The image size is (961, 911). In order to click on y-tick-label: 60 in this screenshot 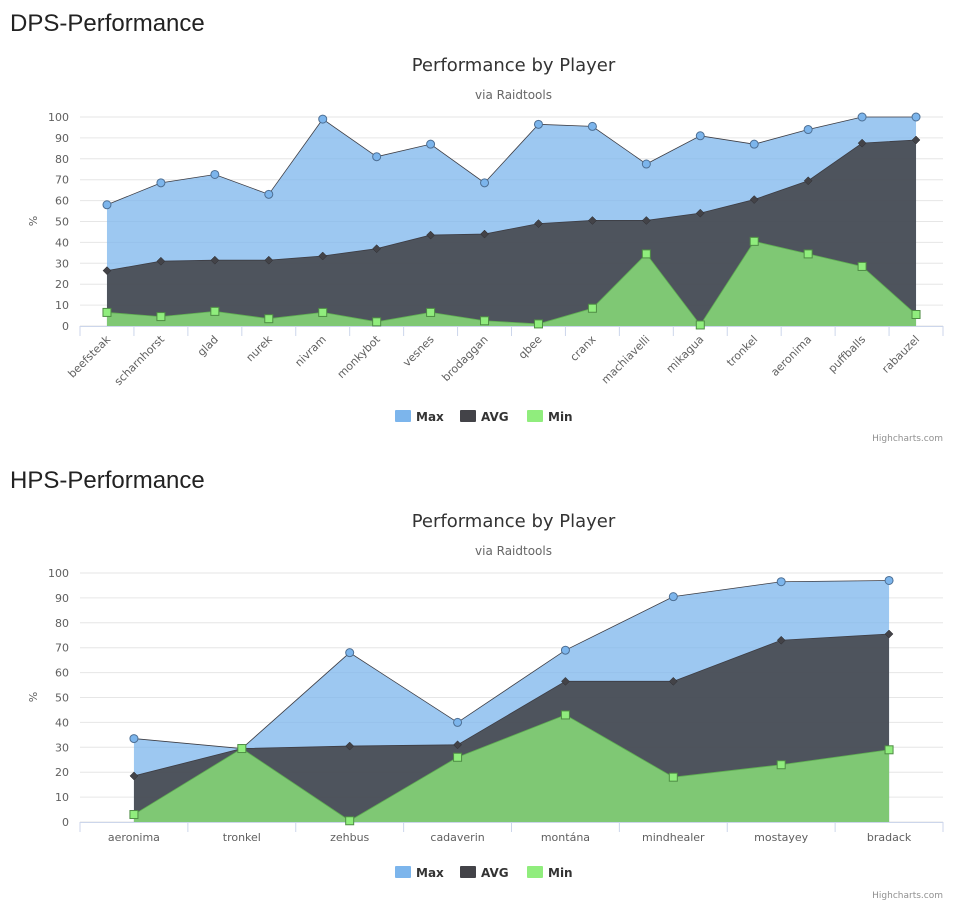, I will do `click(62, 201)`.